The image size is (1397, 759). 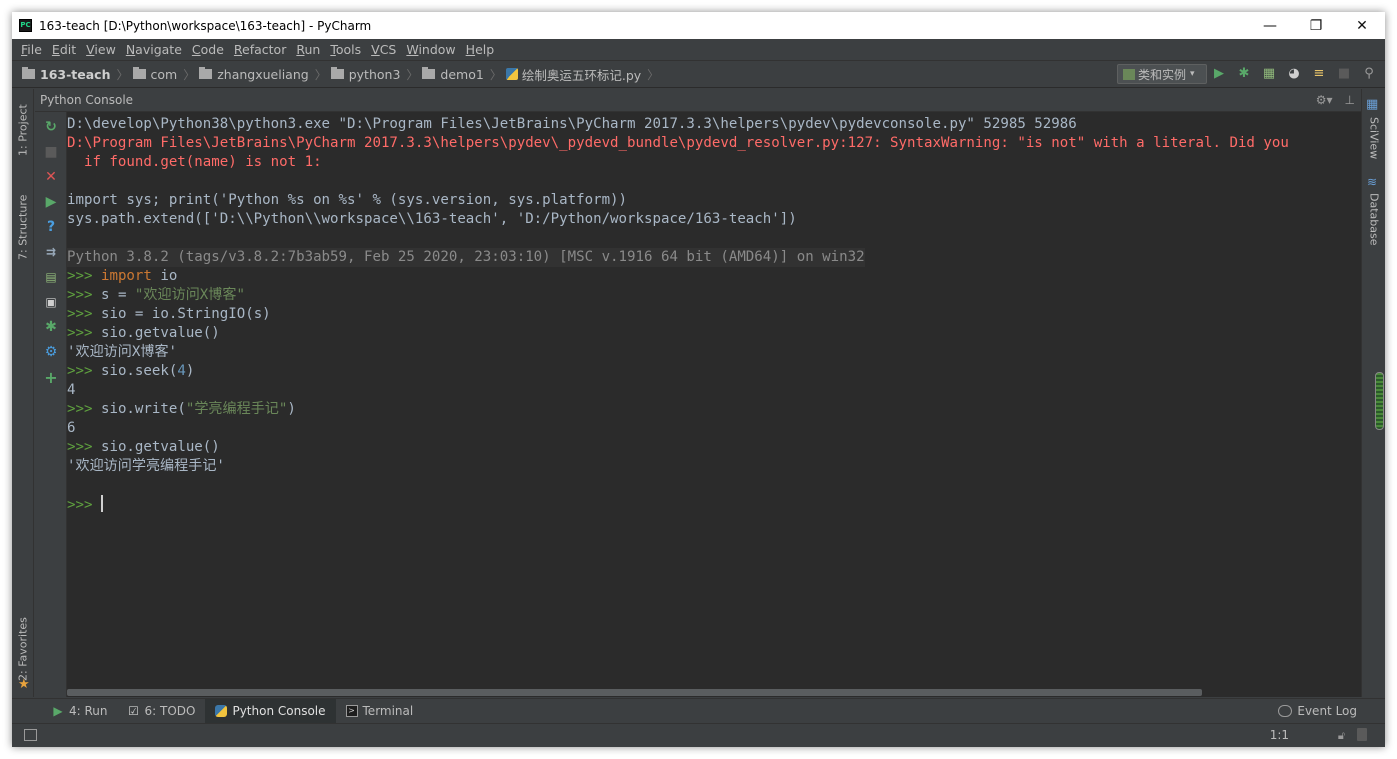 I want to click on event-log-button: Event Log, so click(x=1317, y=710).